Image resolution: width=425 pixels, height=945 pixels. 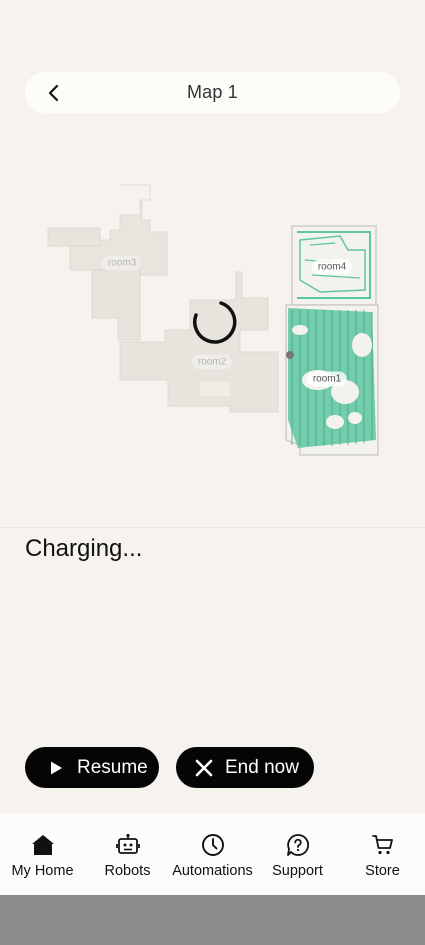 I want to click on map-header: Map 1, so click(x=212, y=92).